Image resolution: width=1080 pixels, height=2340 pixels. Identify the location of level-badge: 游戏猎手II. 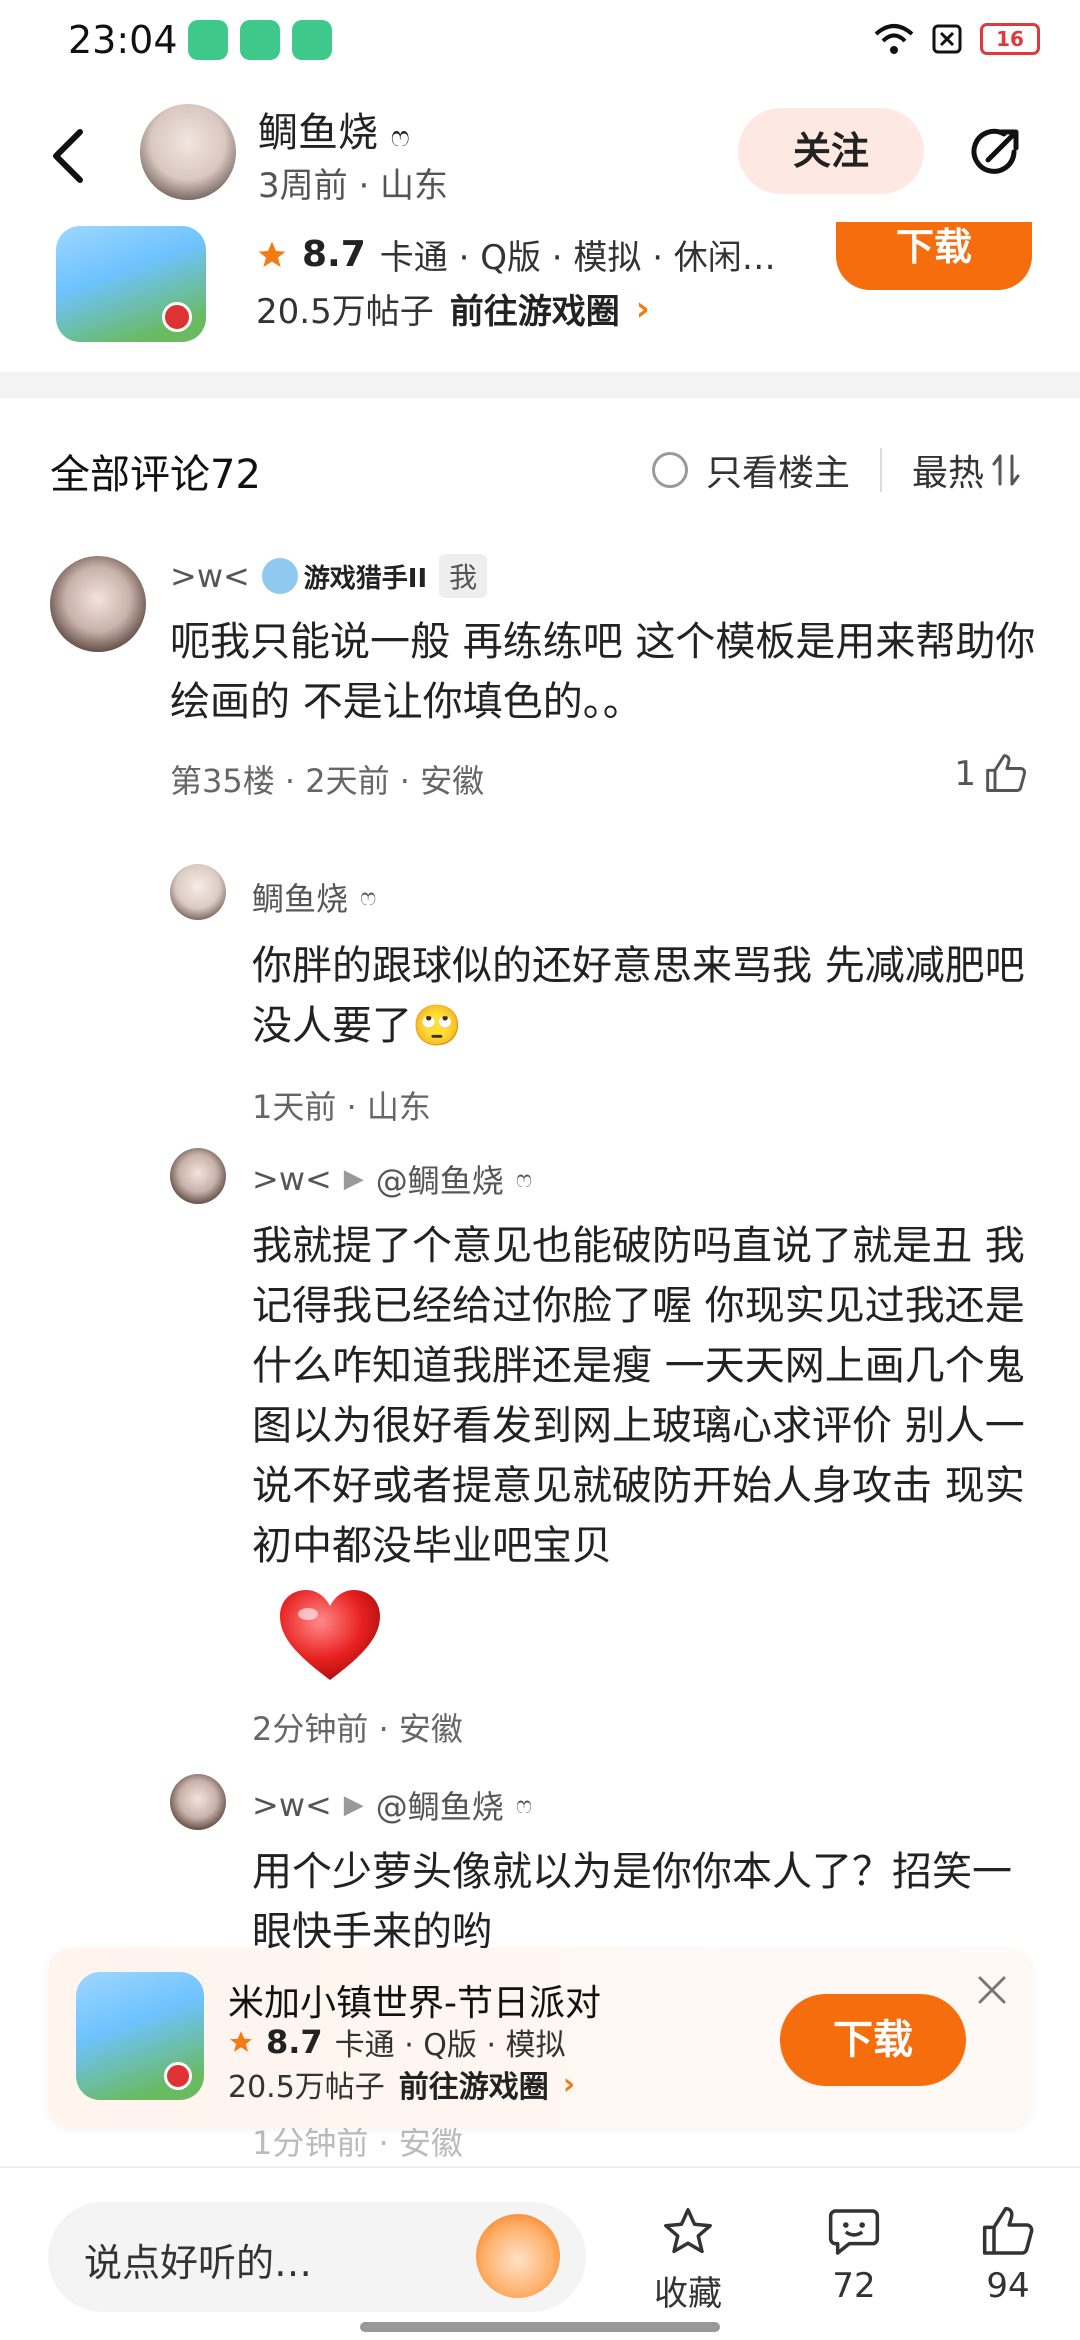
(344, 576).